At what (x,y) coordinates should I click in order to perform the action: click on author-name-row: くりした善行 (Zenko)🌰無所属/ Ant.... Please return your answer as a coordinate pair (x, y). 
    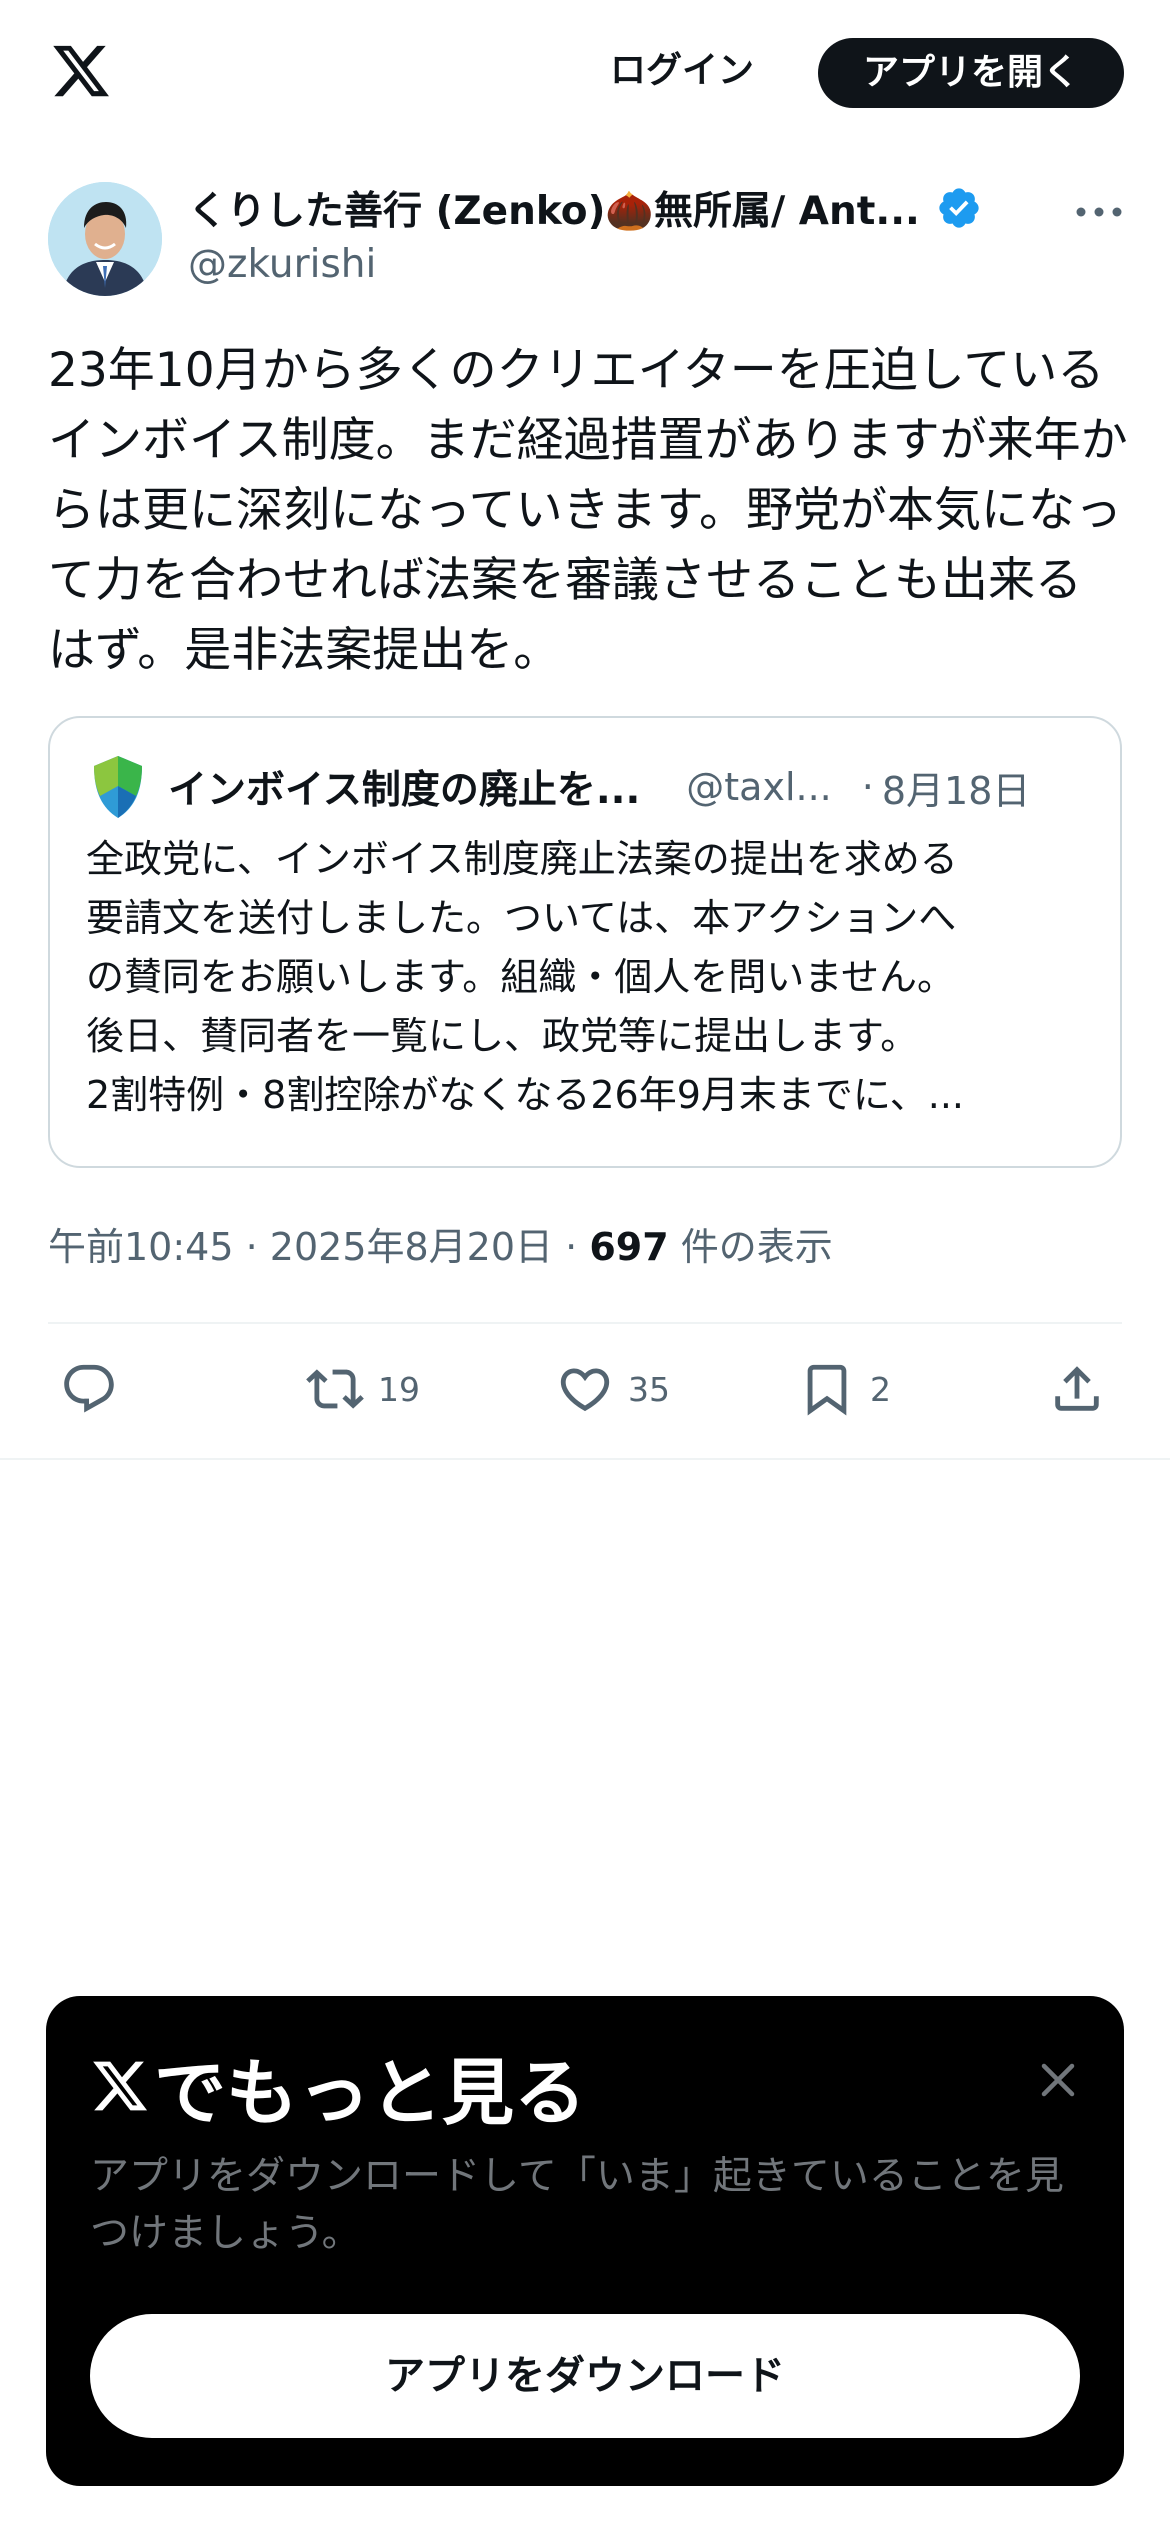
    Looking at the image, I should click on (585, 208).